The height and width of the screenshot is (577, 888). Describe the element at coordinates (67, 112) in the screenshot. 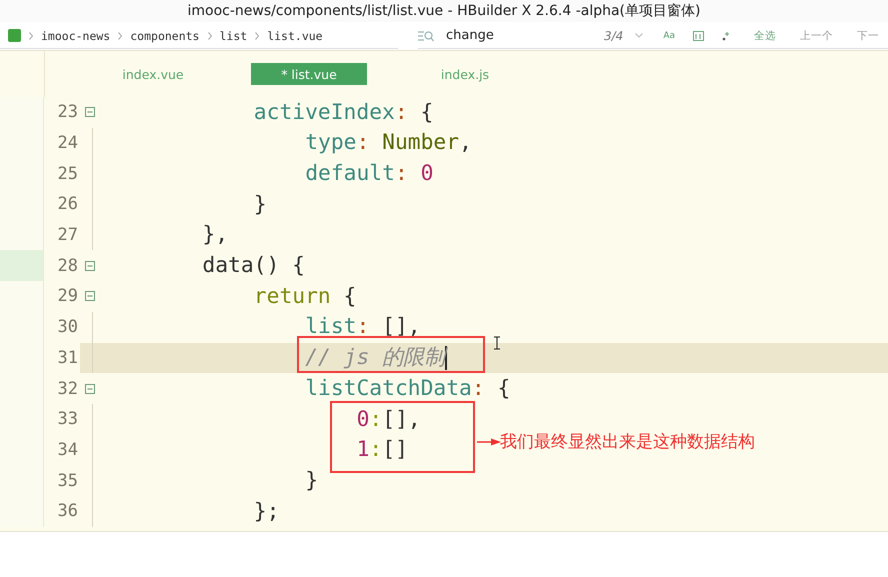

I see `line-number: 23` at that location.